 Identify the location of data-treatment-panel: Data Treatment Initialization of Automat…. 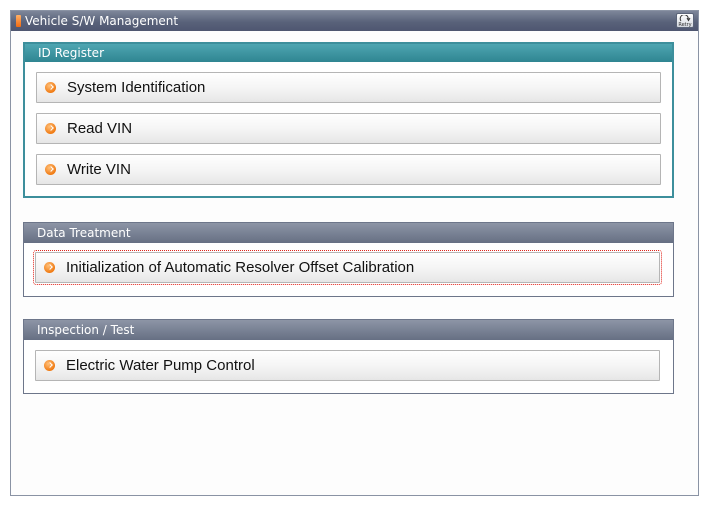
(348, 259).